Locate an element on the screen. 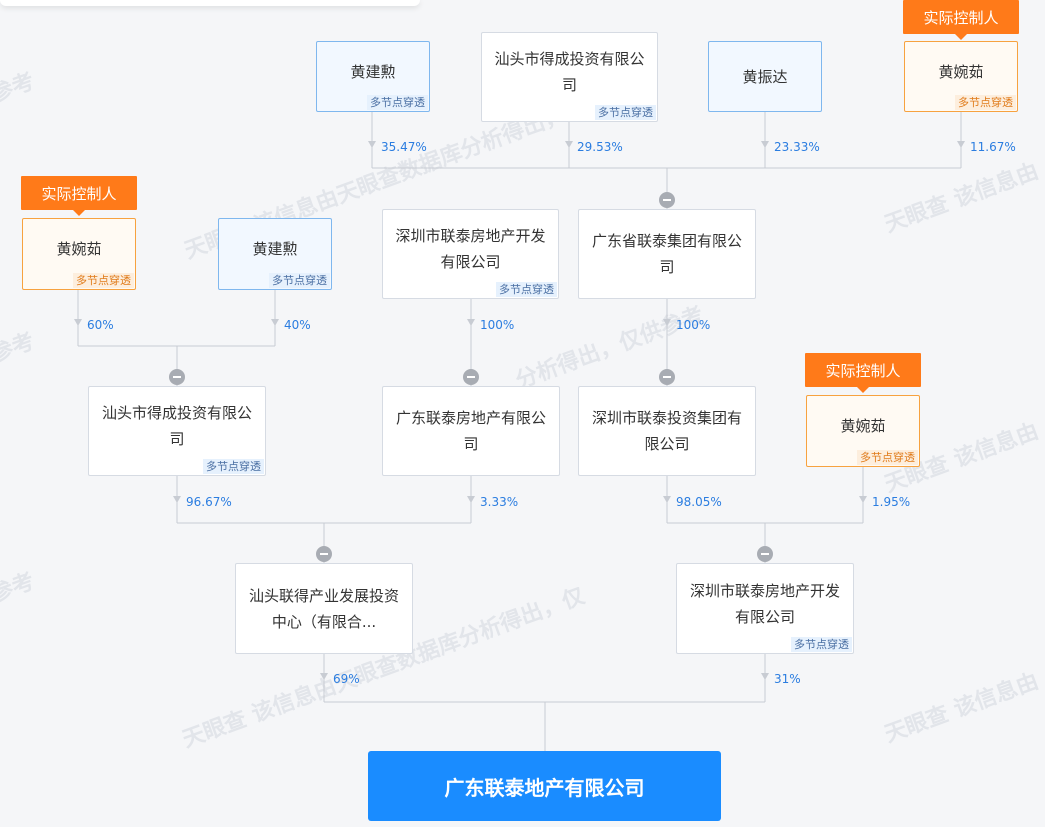 This screenshot has height=827, width=1045. node-name: 深圳市联泰投资集团有限公司 is located at coordinates (666, 431).